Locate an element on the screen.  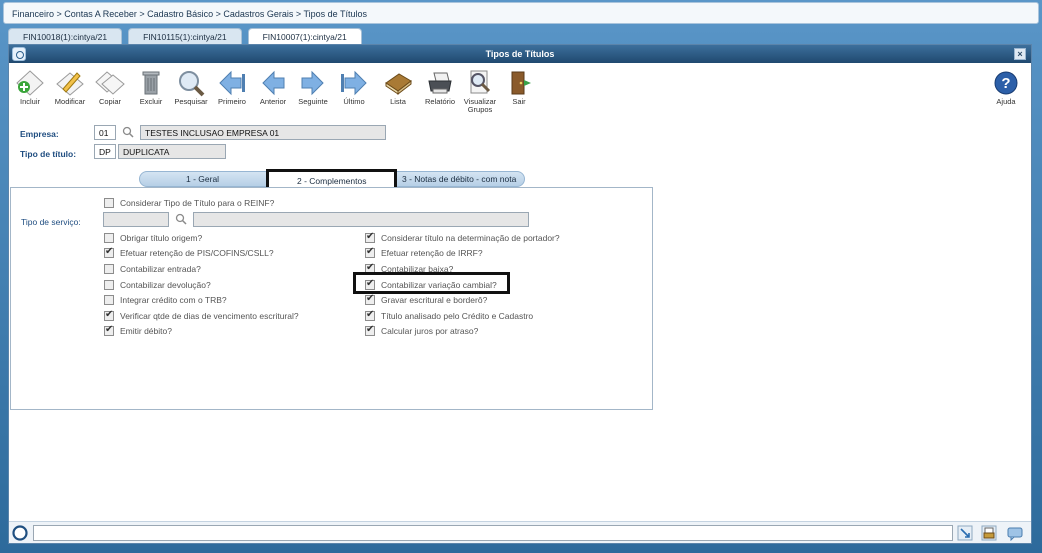
modificar-button: Modificar is located at coordinates (70, 91).